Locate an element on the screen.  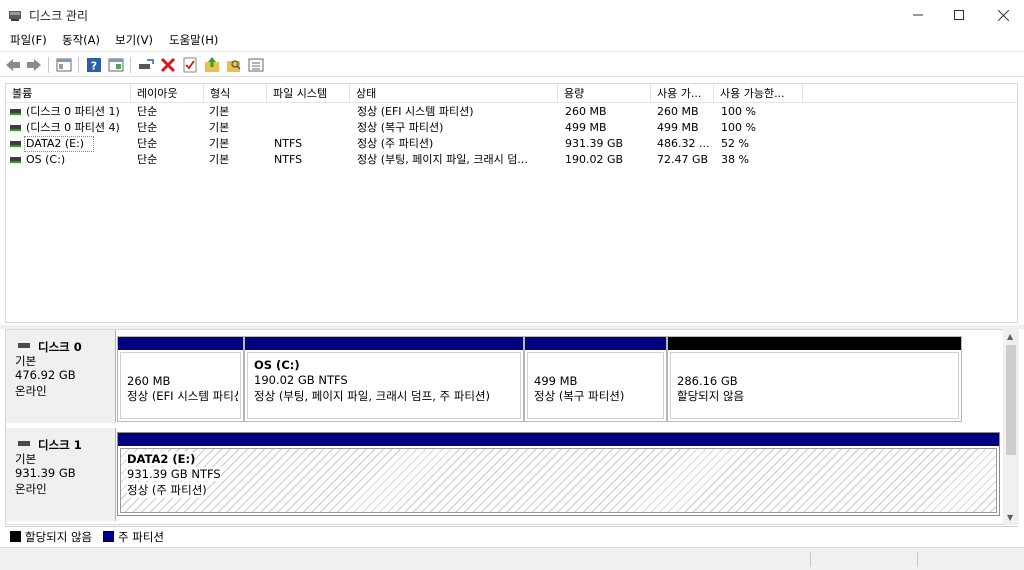
partition-name: OS (C:) is located at coordinates (277, 365).